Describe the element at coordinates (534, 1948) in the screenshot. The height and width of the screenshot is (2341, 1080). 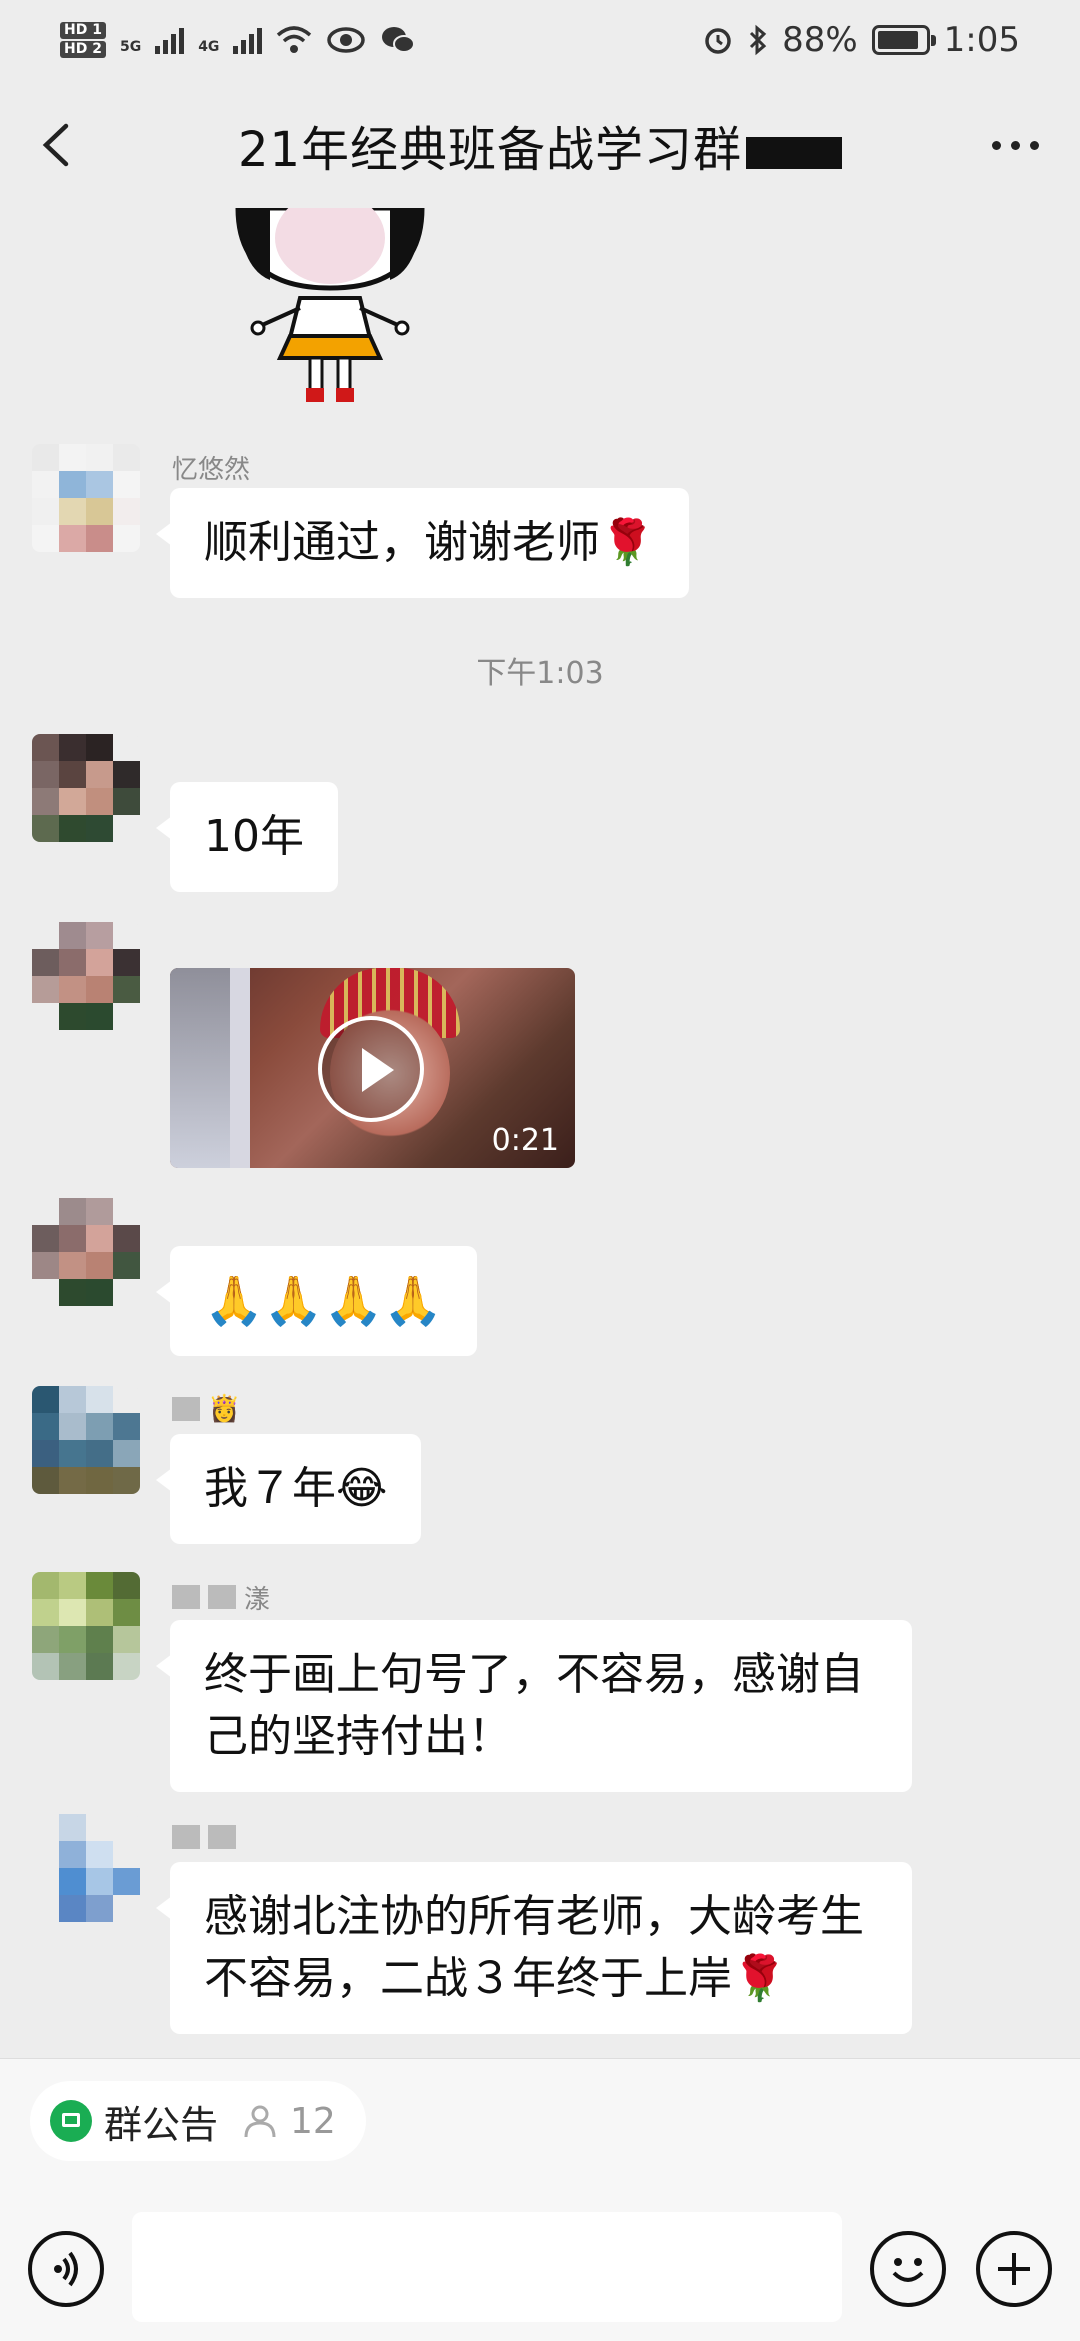
I see `message-bubble: 感谢北注协的所有老师，大龄考生不容易，二战３年终于上岸🌹` at that location.